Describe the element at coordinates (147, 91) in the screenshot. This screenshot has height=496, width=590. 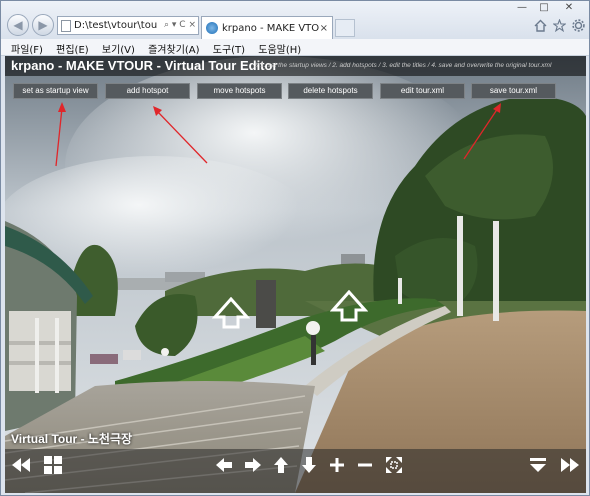
I see `add-hotspot-button: add hotspot` at that location.